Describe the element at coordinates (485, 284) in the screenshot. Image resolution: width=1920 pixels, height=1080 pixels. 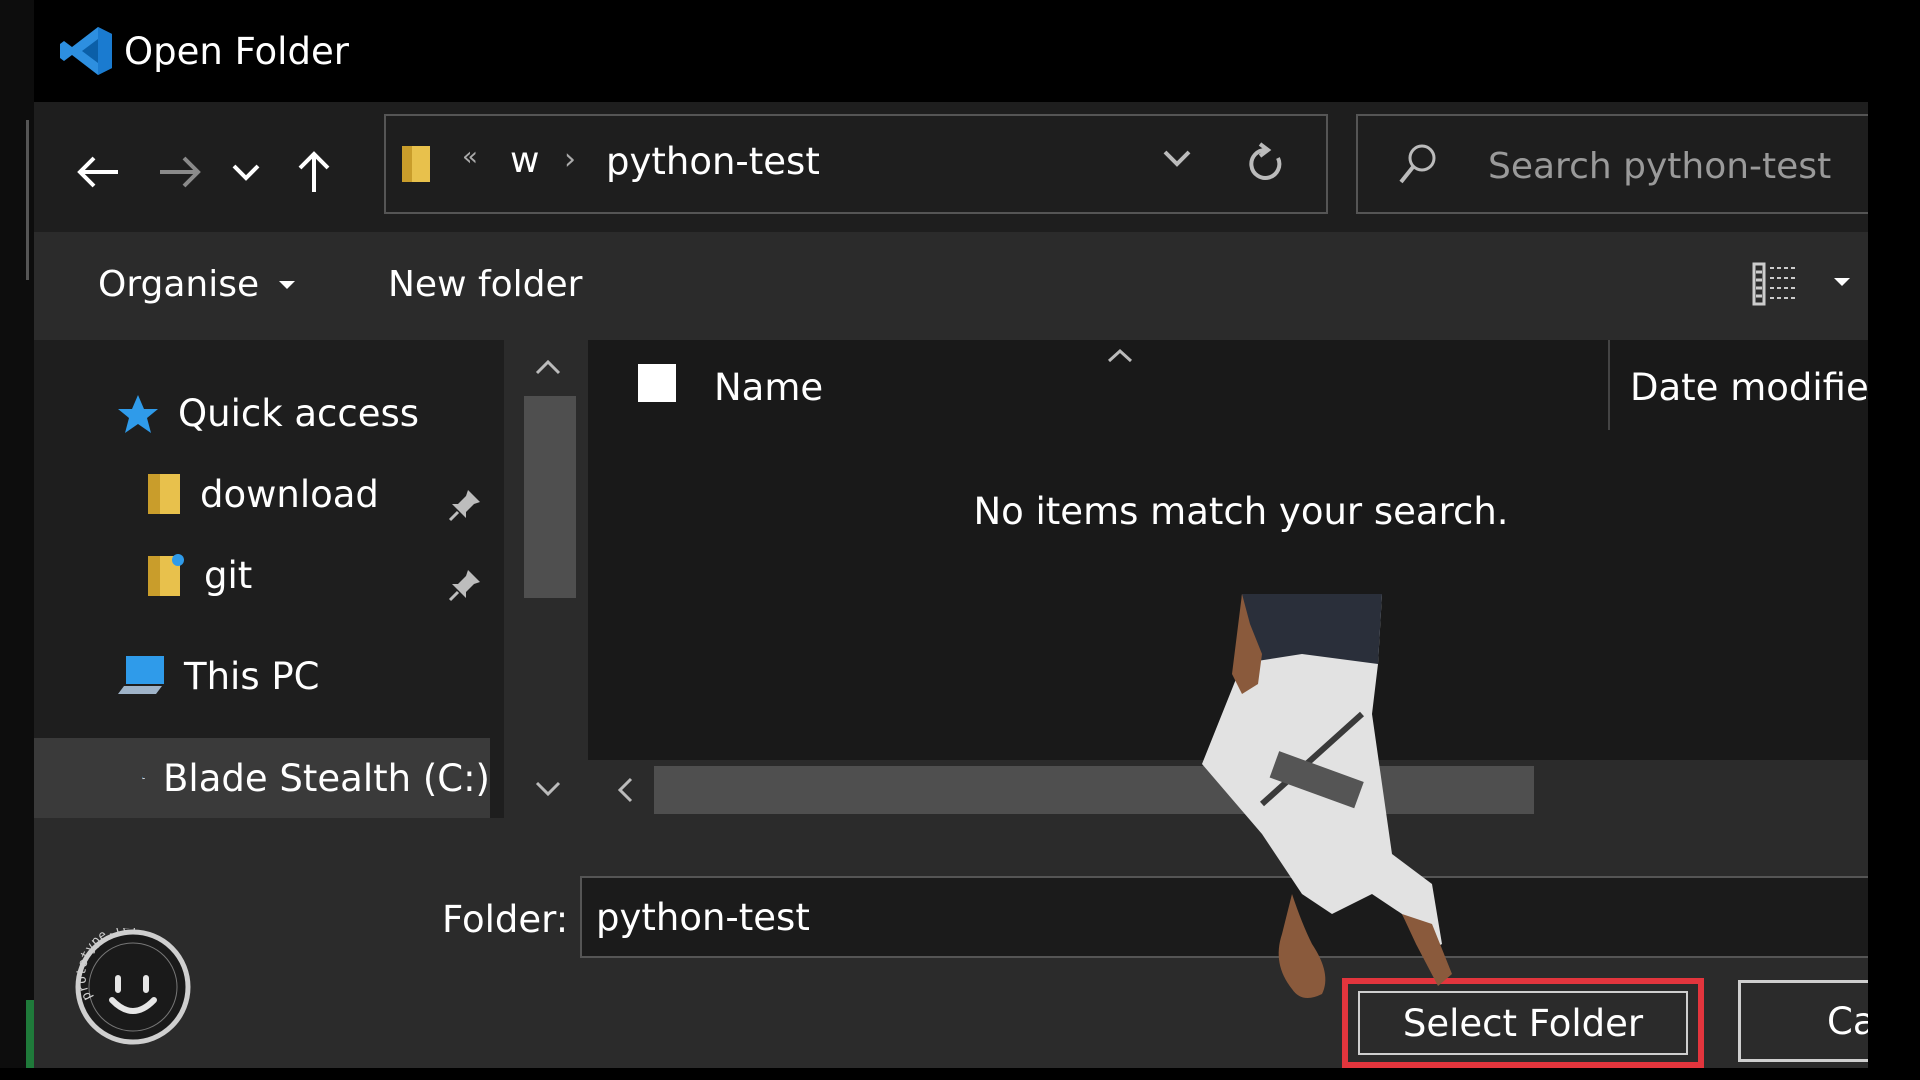
I see `new-folder-button: New folder` at that location.